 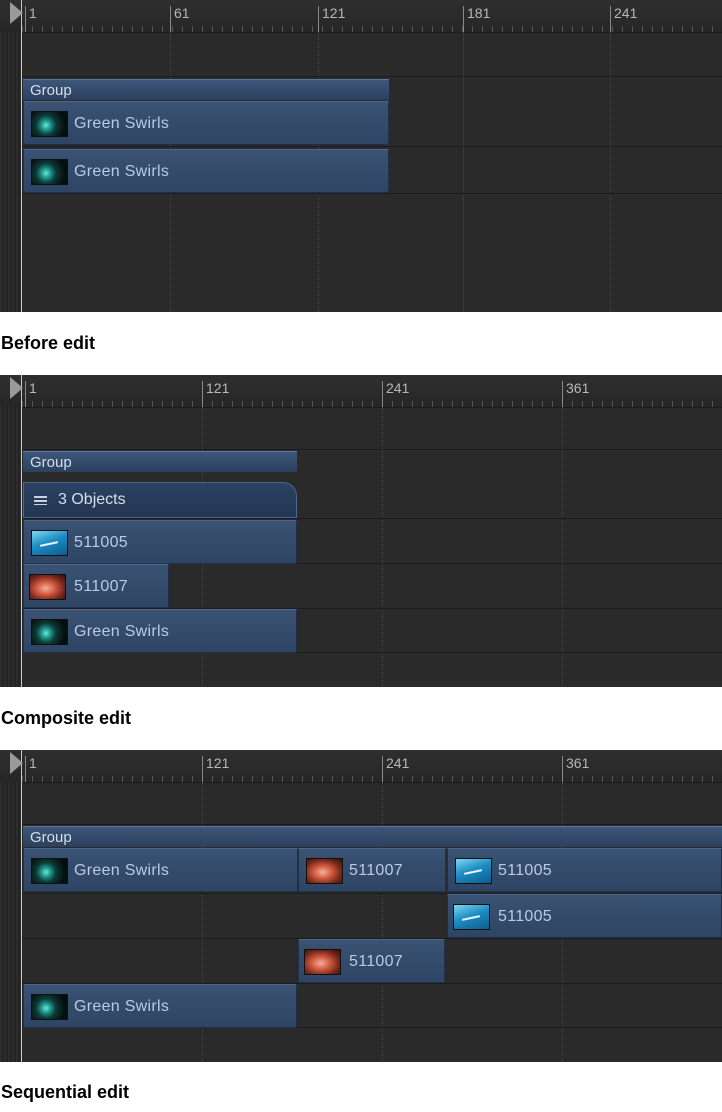 I want to click on timeline-ruler: 1 61 121 181 241, so click(x=361, y=16).